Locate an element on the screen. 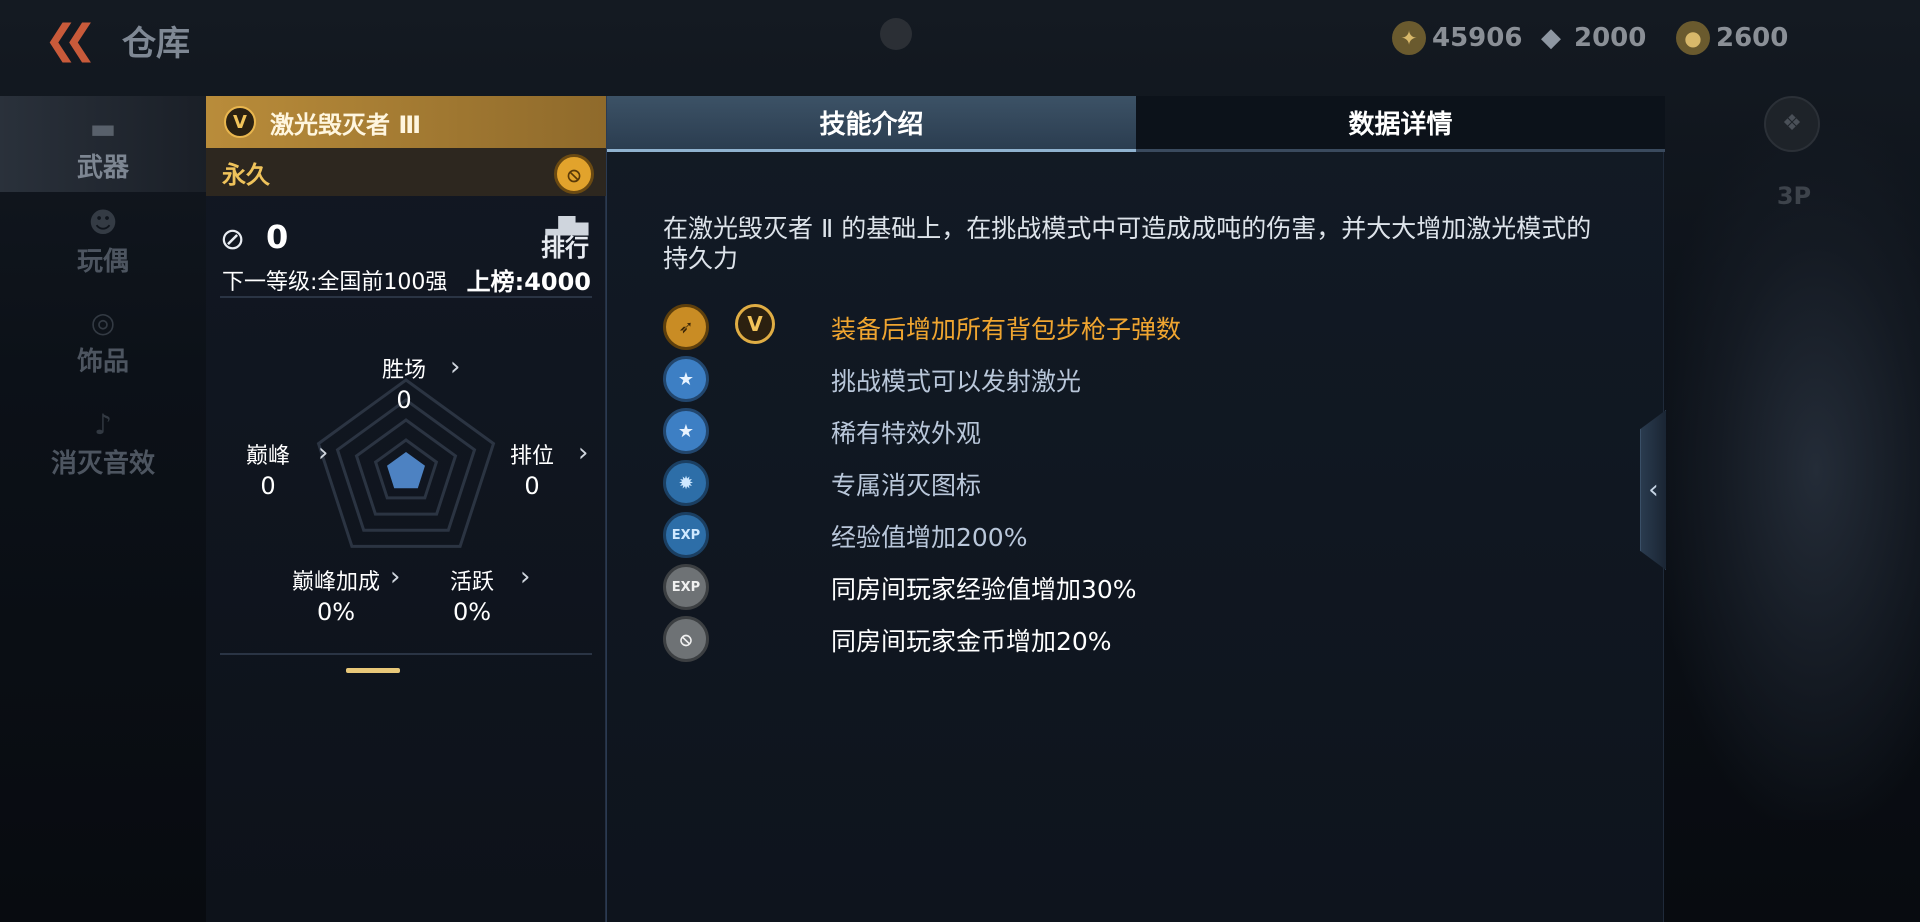  stat-peak-value: 0 is located at coordinates (268, 486).